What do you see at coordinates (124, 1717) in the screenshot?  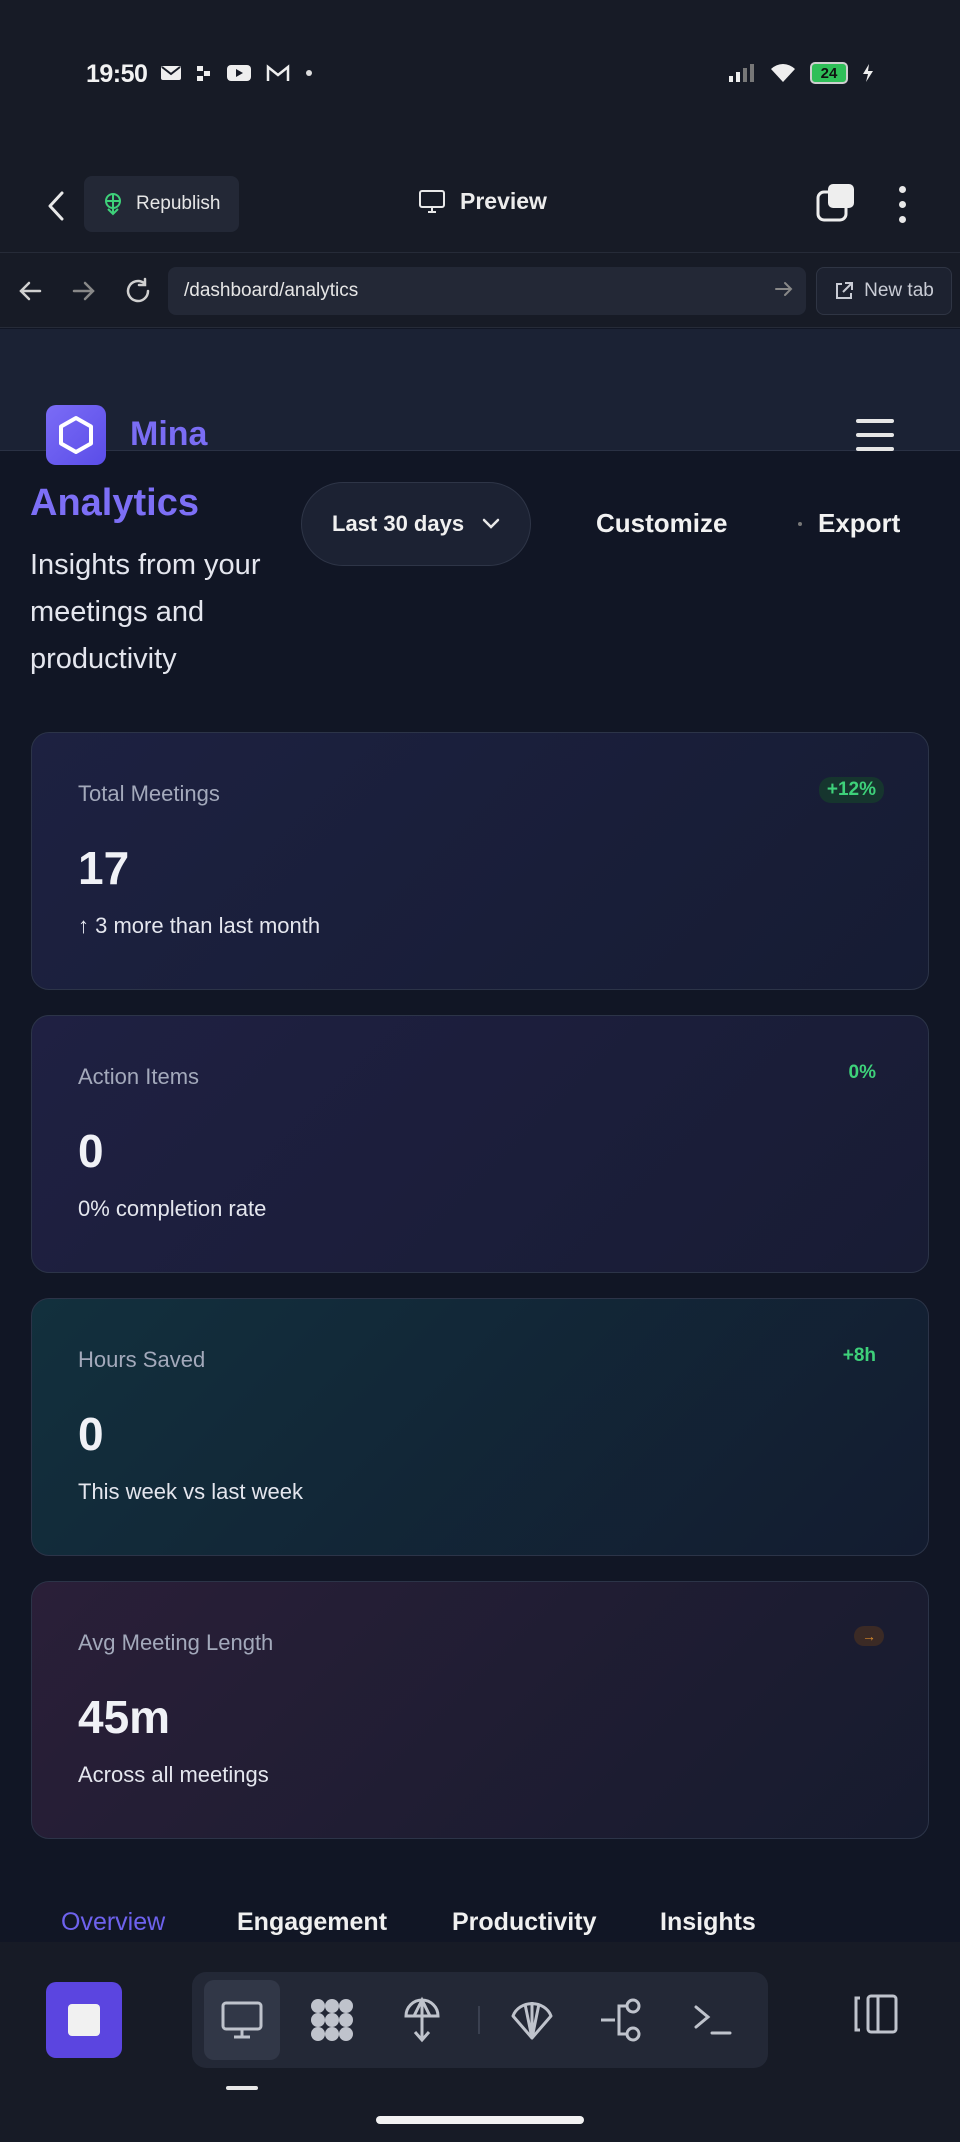 I see `card-value: 45m` at bounding box center [124, 1717].